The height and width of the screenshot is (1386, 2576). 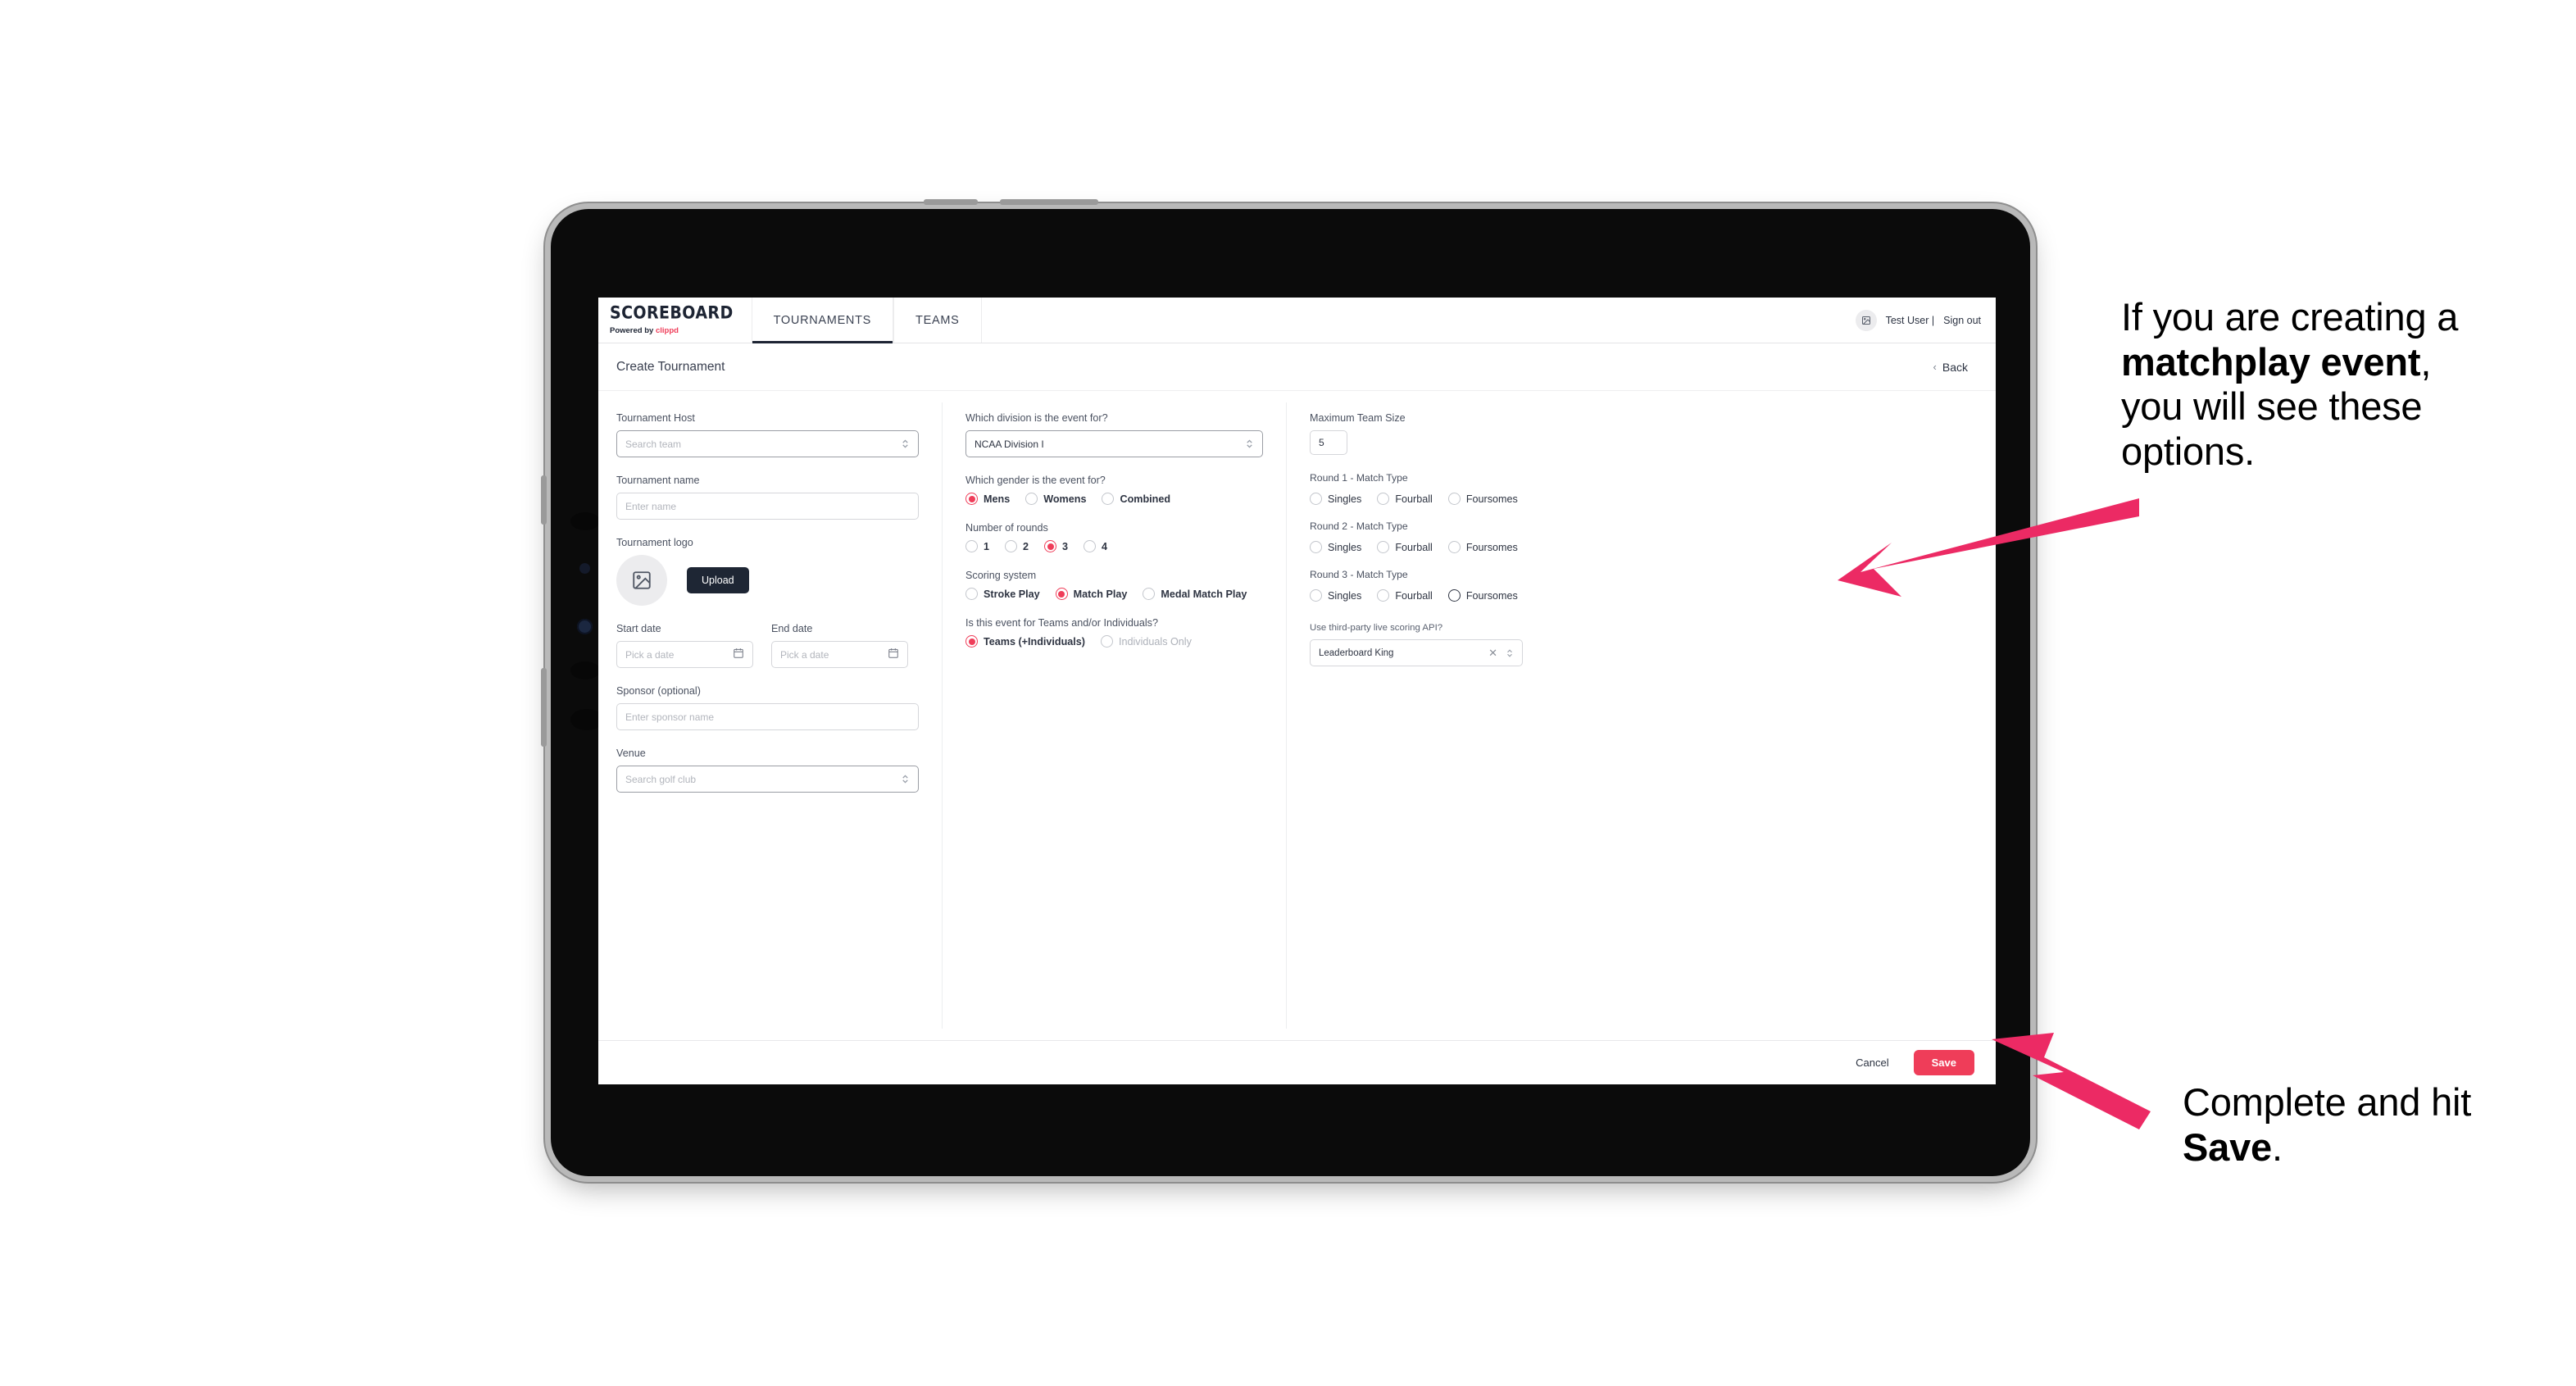 I want to click on user-name: Test User |, so click(x=1910, y=320).